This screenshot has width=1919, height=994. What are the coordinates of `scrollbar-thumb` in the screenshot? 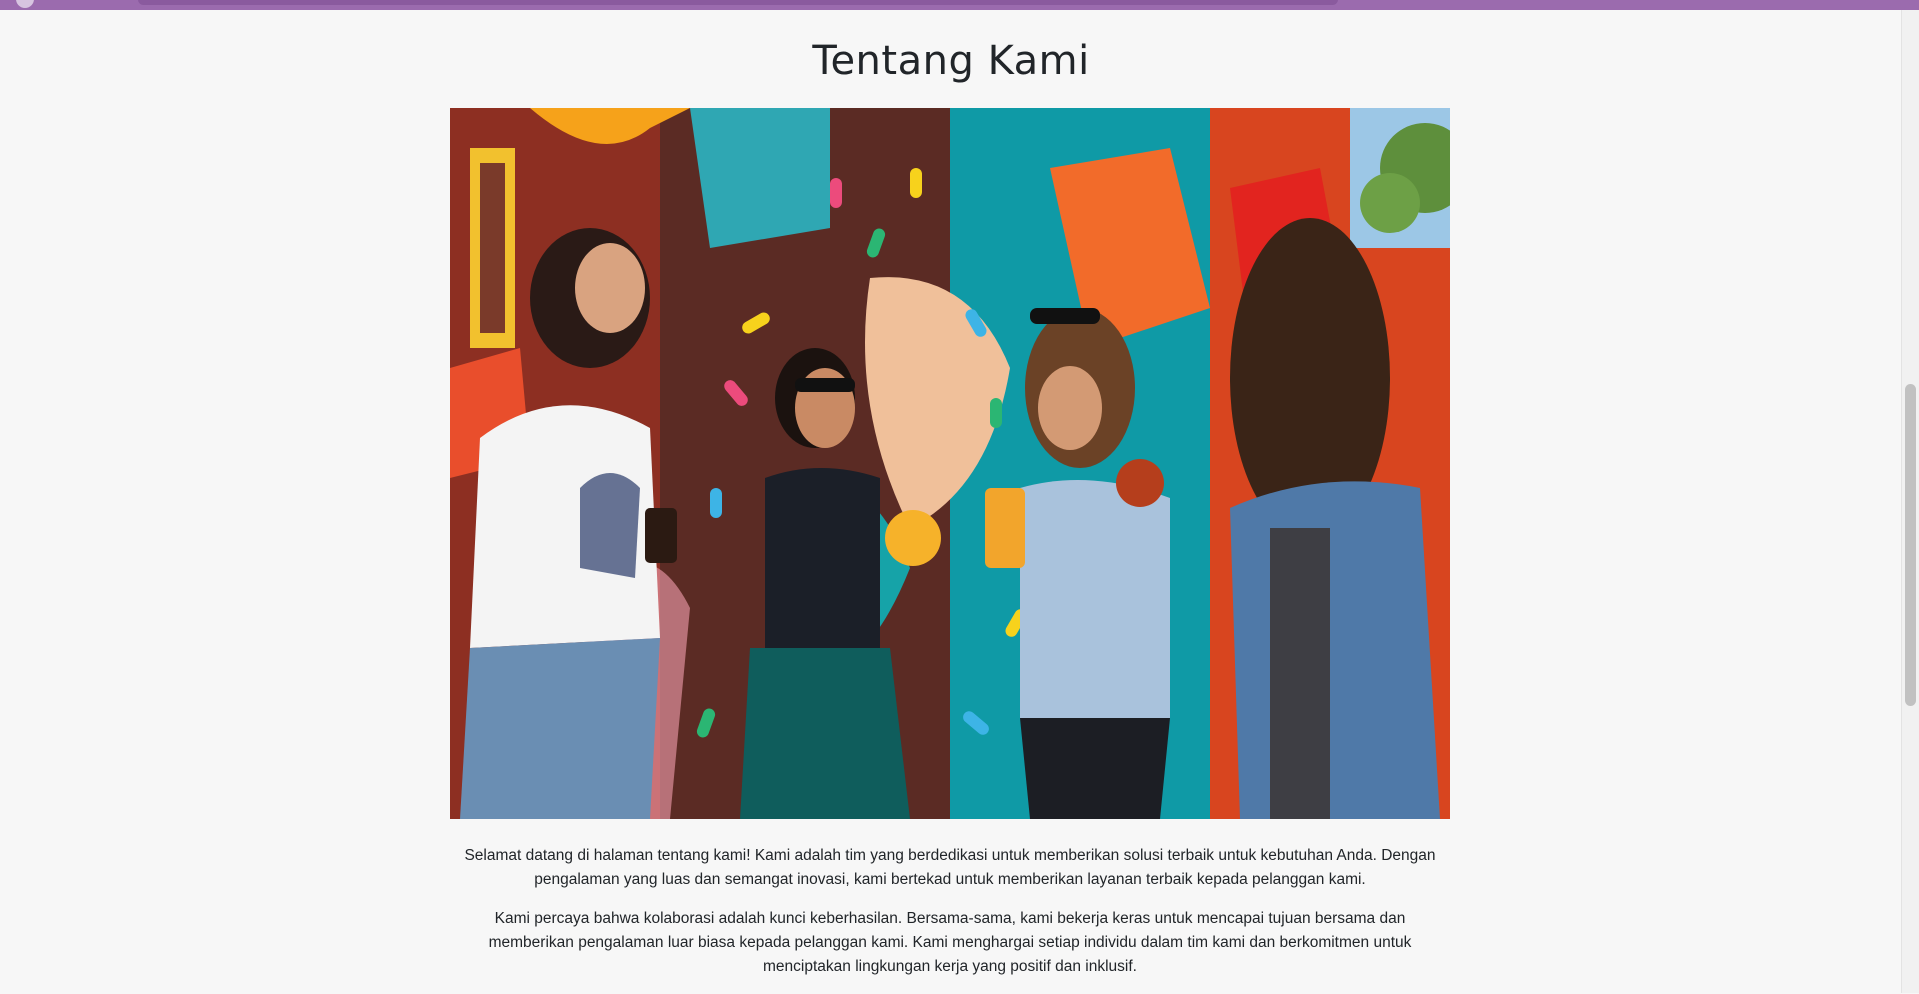 It's located at (1910, 545).